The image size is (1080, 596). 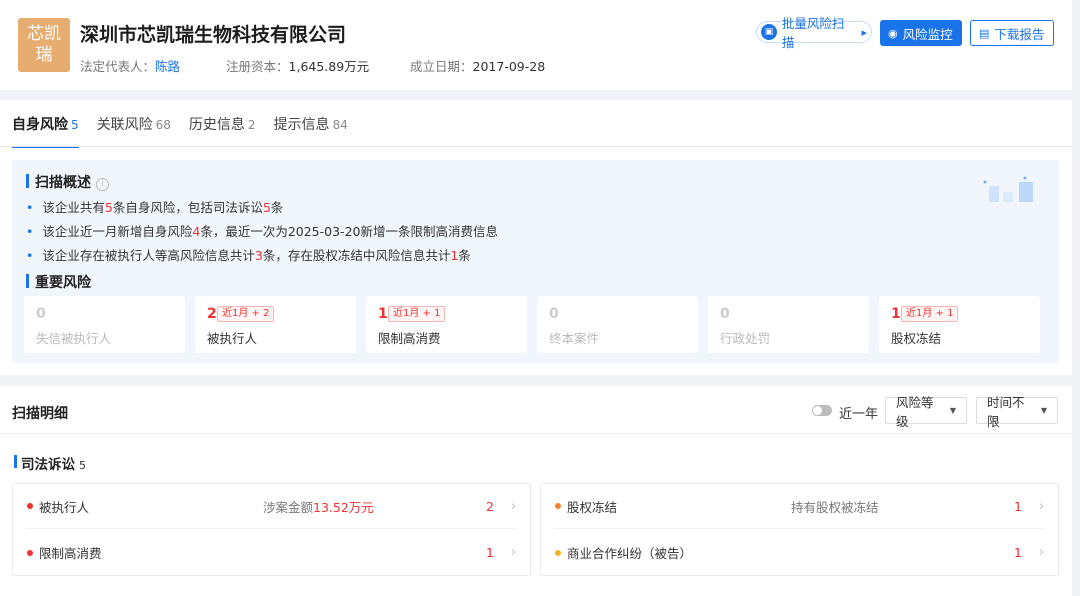 What do you see at coordinates (180, 131) in the screenshot?
I see `risk-tabs: 自身风险 5 关联风险 68 历史信息 2 提示信息 84` at bounding box center [180, 131].